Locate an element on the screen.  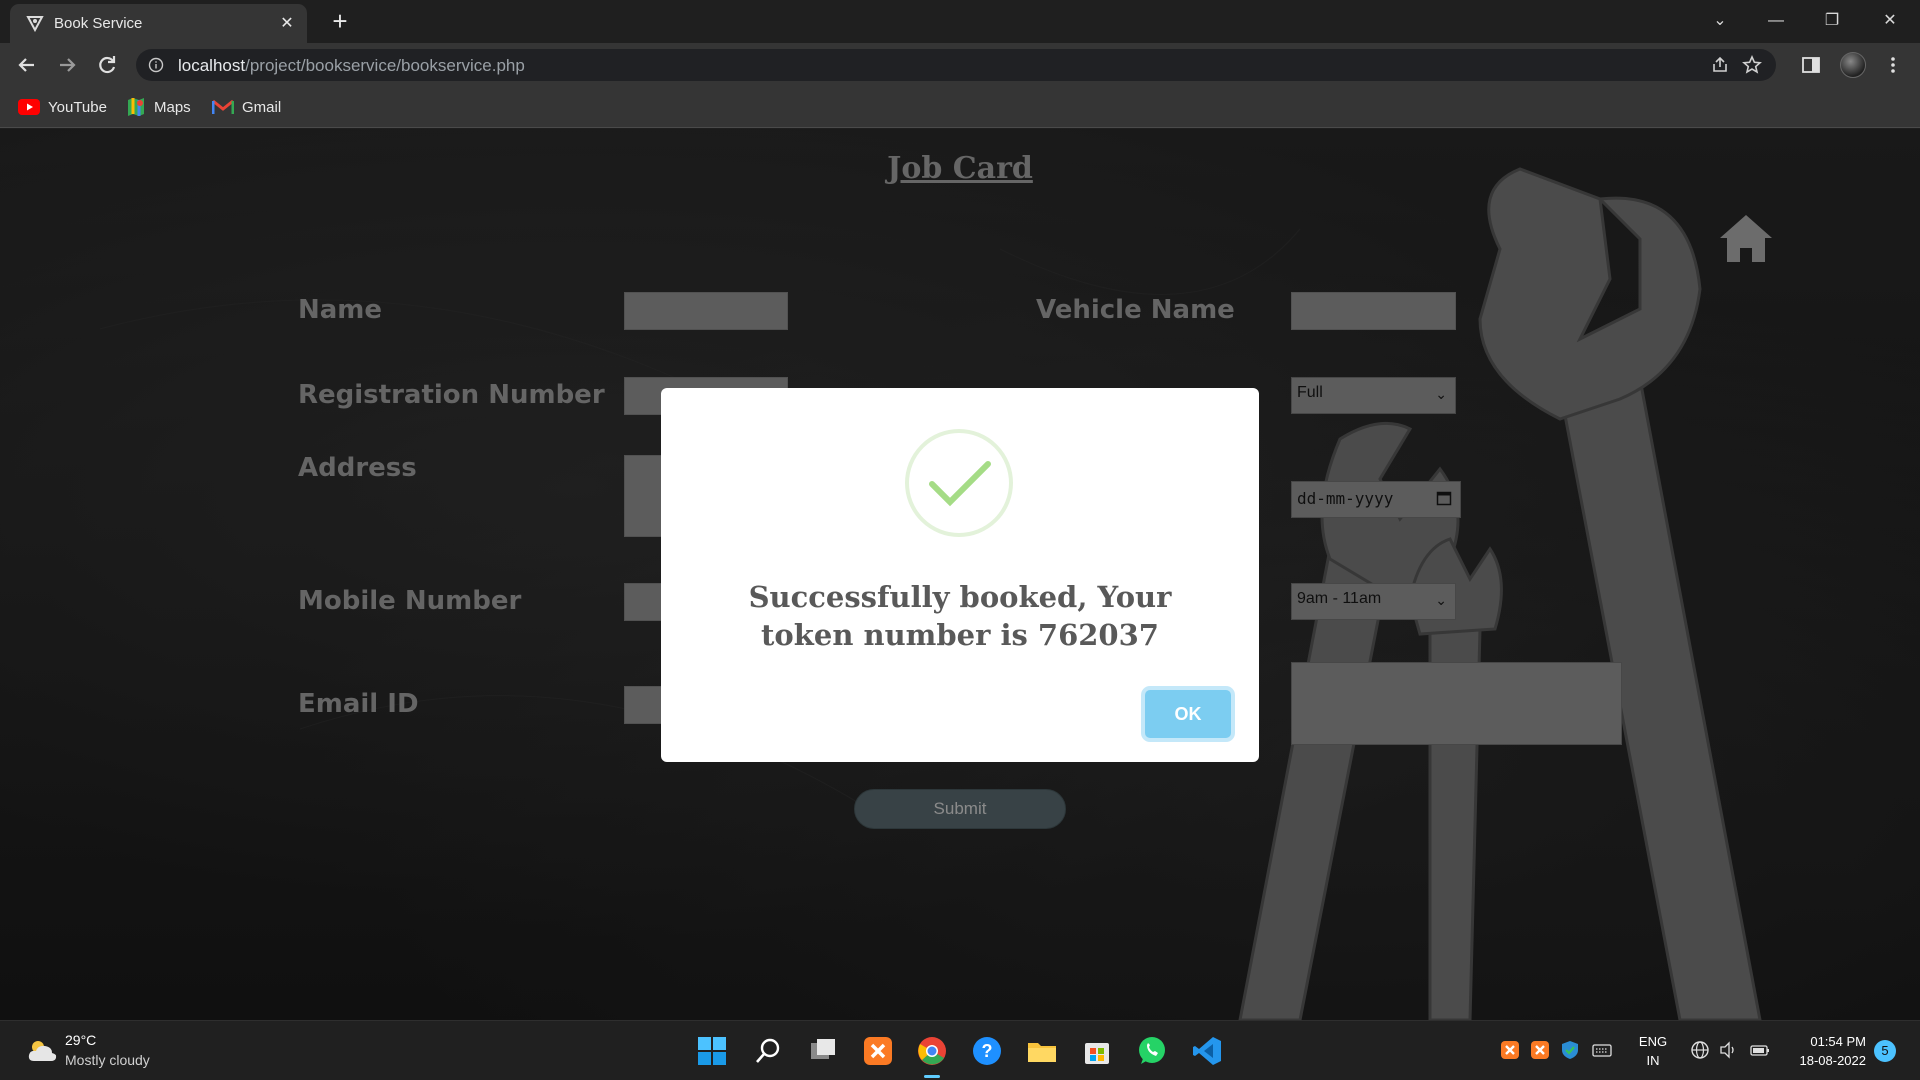
battery-icon is located at coordinates (1760, 1050).